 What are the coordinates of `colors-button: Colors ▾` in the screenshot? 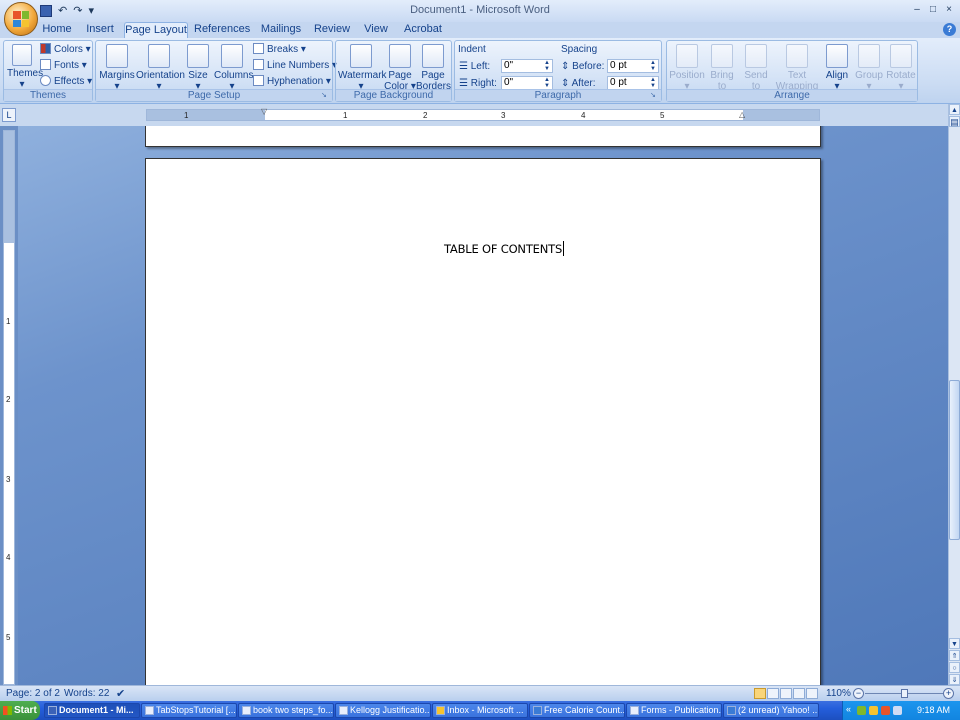 It's located at (65, 50).